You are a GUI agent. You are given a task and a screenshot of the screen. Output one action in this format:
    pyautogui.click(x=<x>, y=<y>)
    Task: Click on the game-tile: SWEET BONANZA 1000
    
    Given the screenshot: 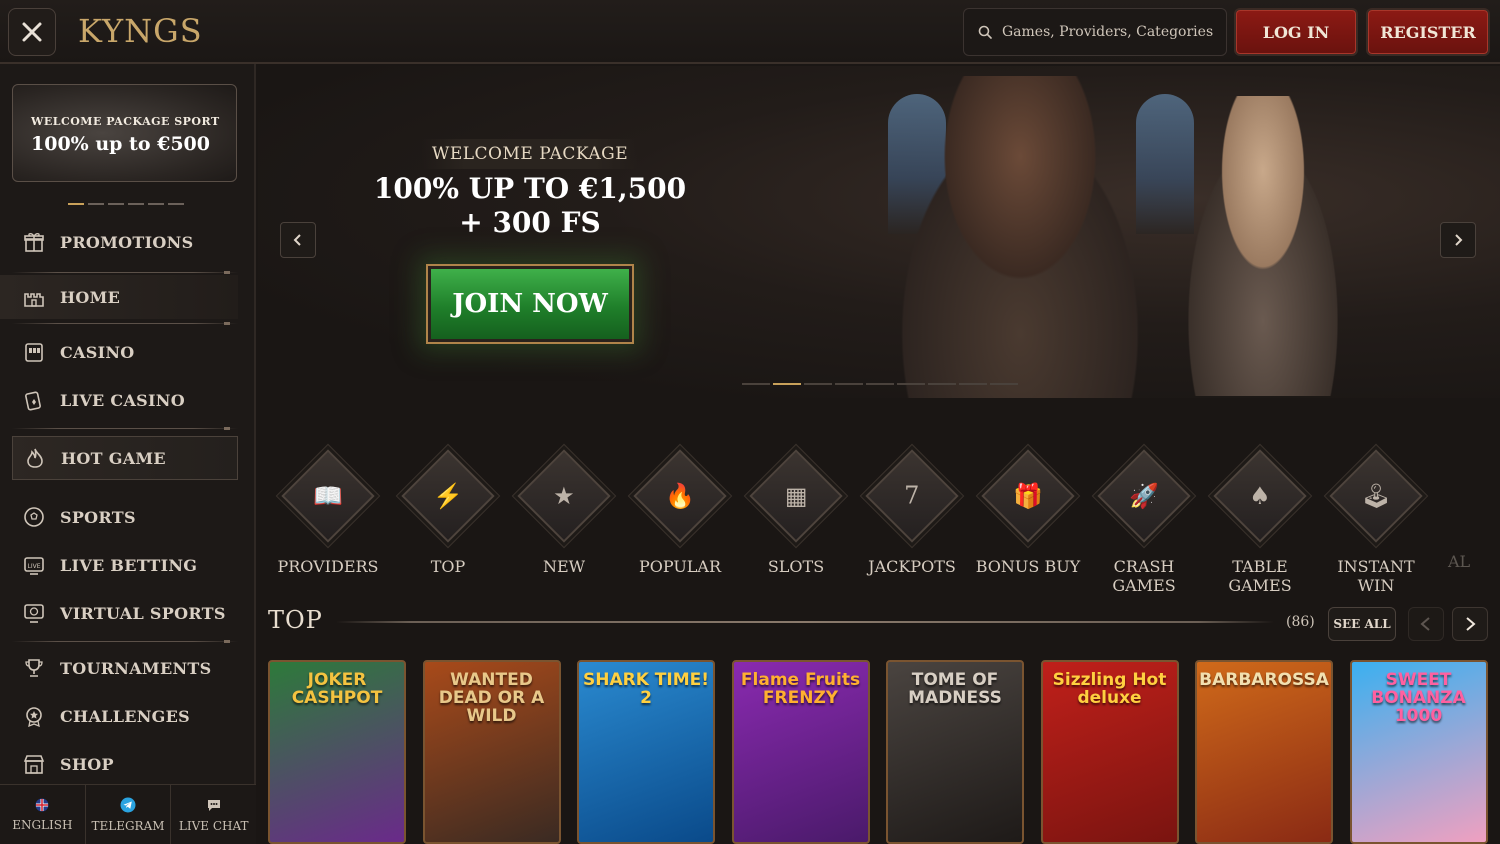 What is the action you would take?
    pyautogui.click(x=1418, y=752)
    